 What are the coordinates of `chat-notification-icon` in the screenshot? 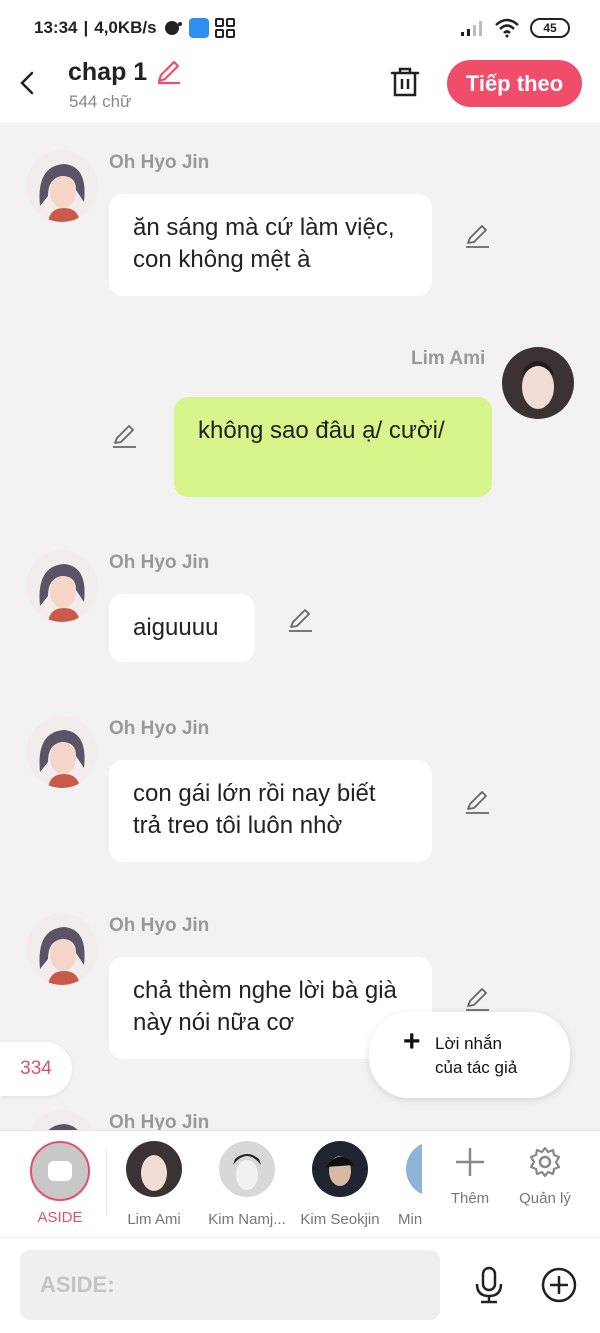 It's located at (173, 28).